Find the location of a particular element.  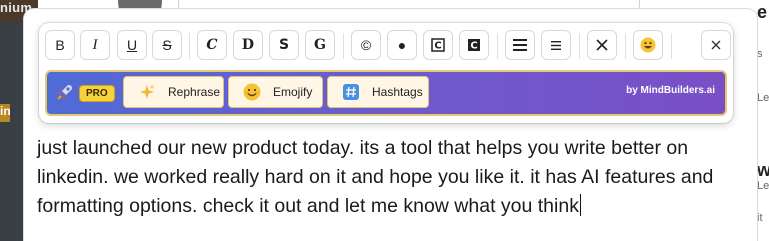

text-caret is located at coordinates (580, 205).